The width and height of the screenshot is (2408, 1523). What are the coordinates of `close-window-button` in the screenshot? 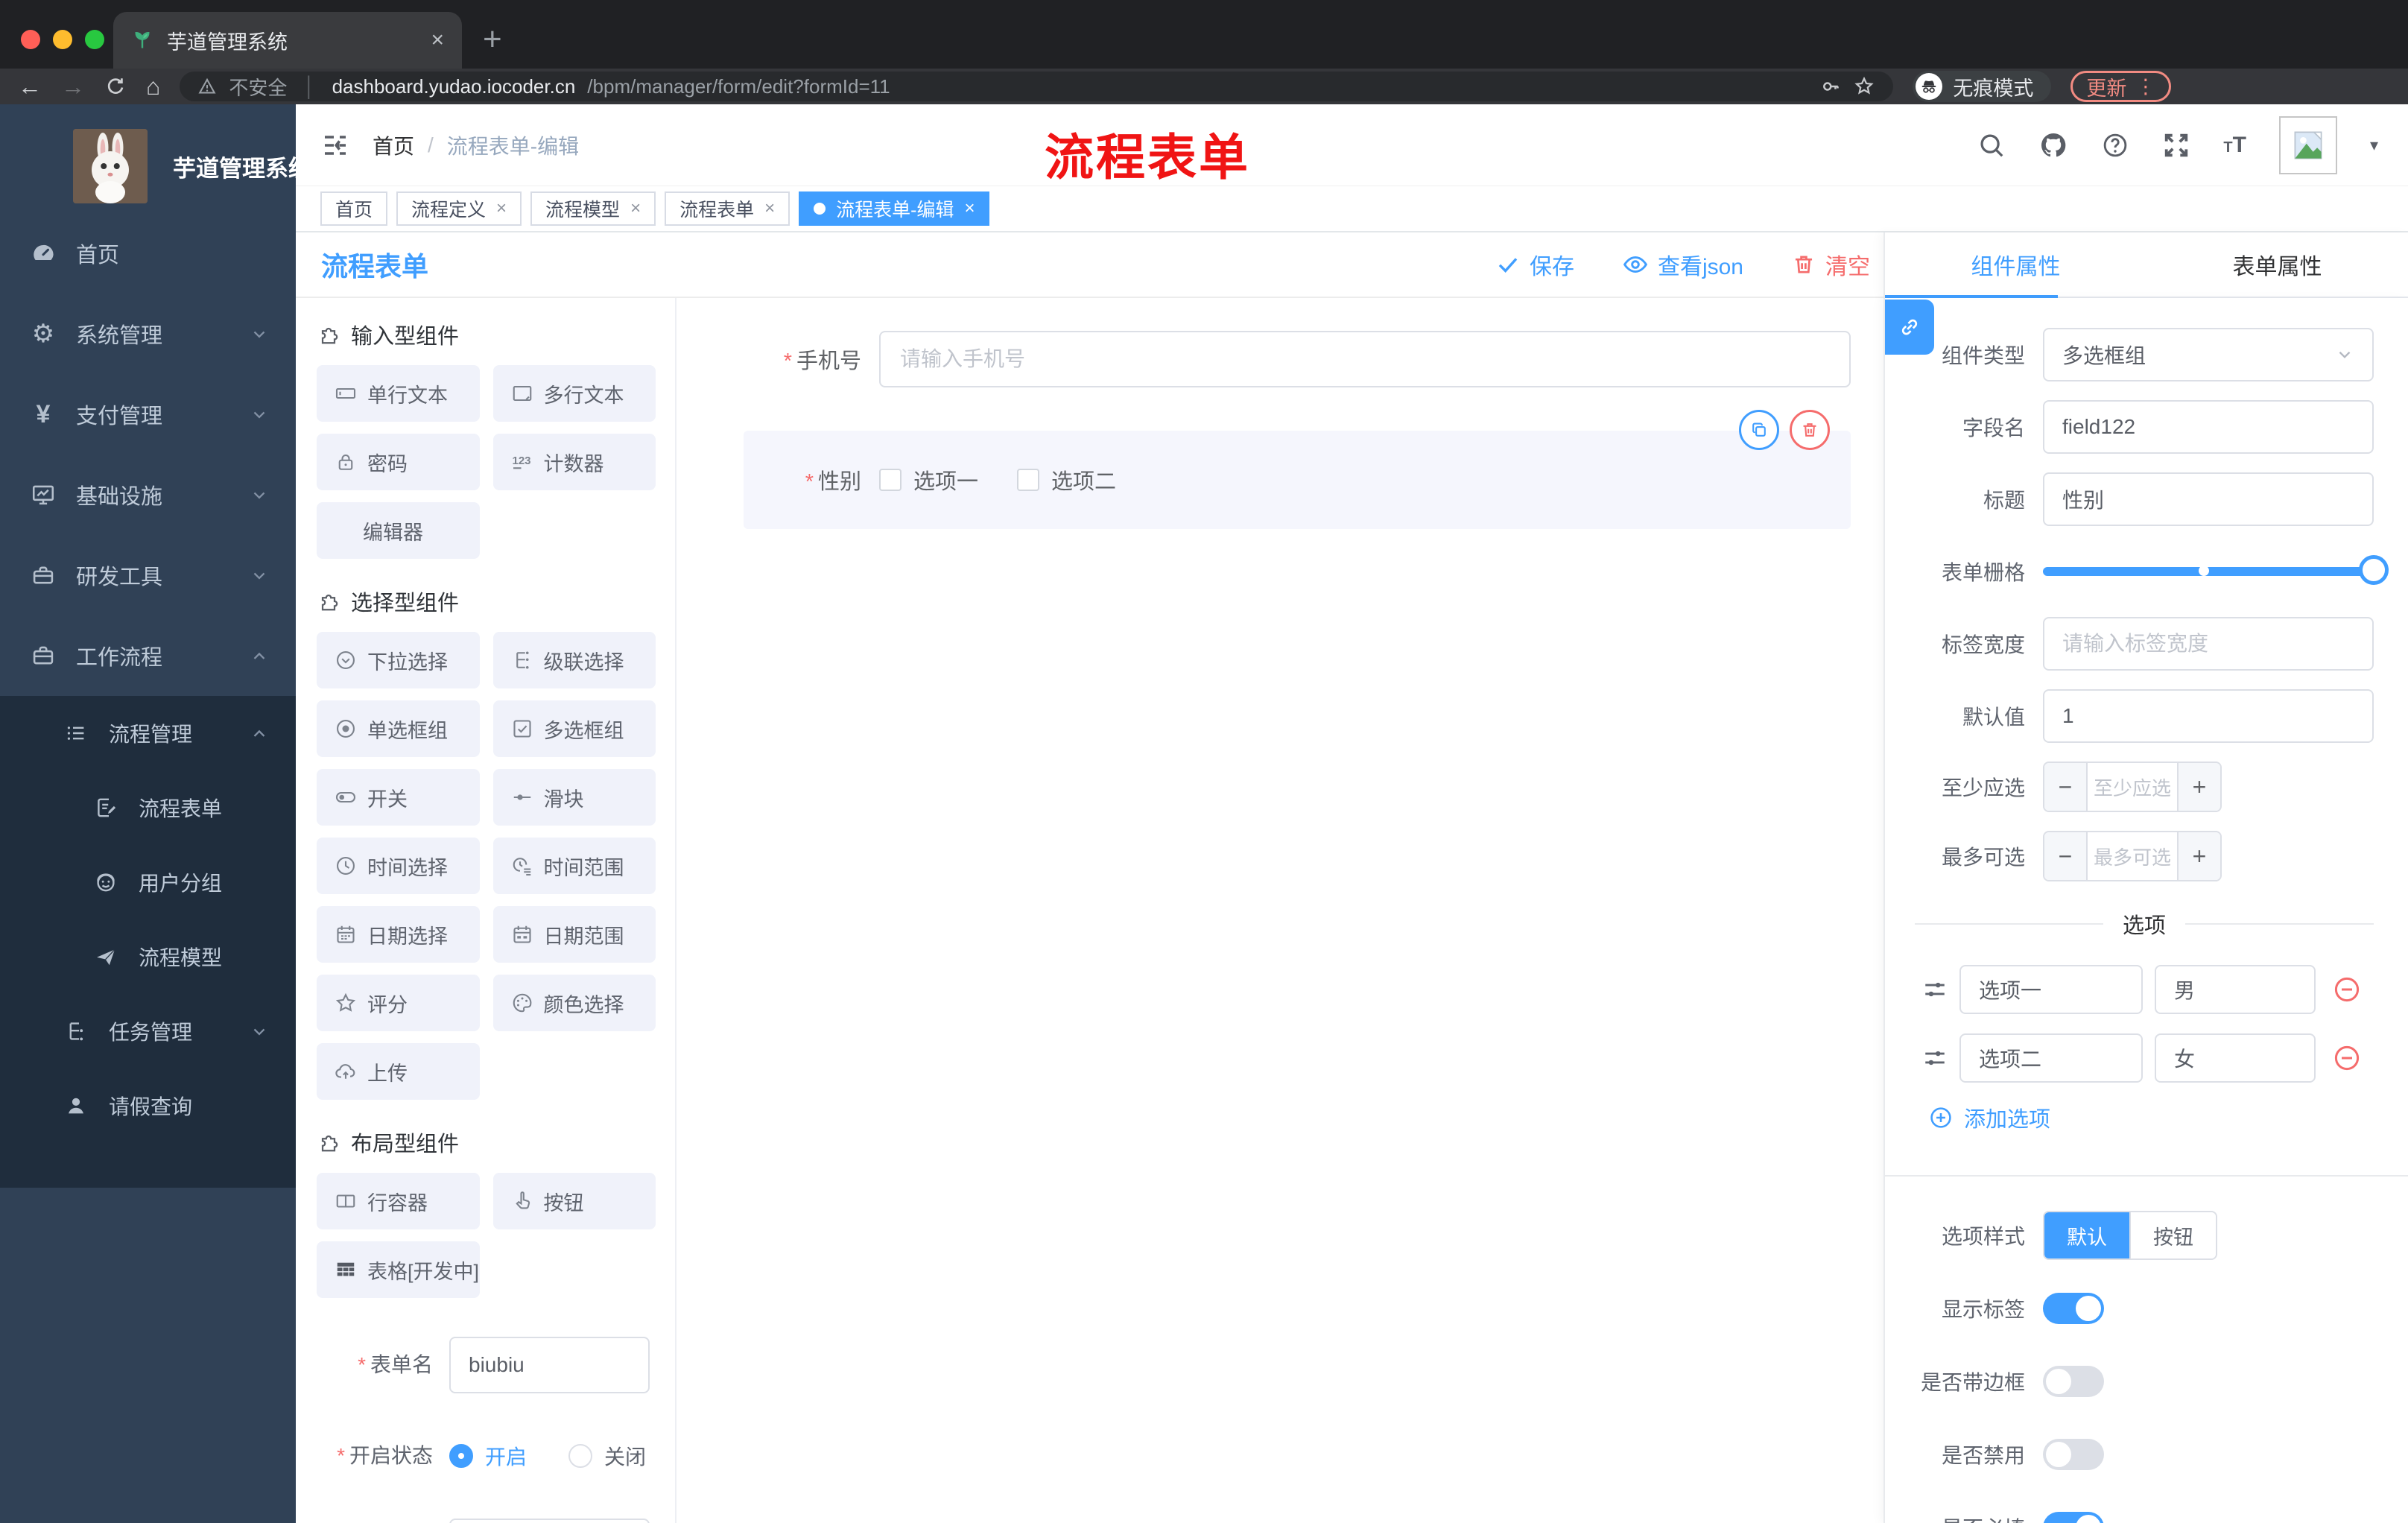 It's located at (30, 40).